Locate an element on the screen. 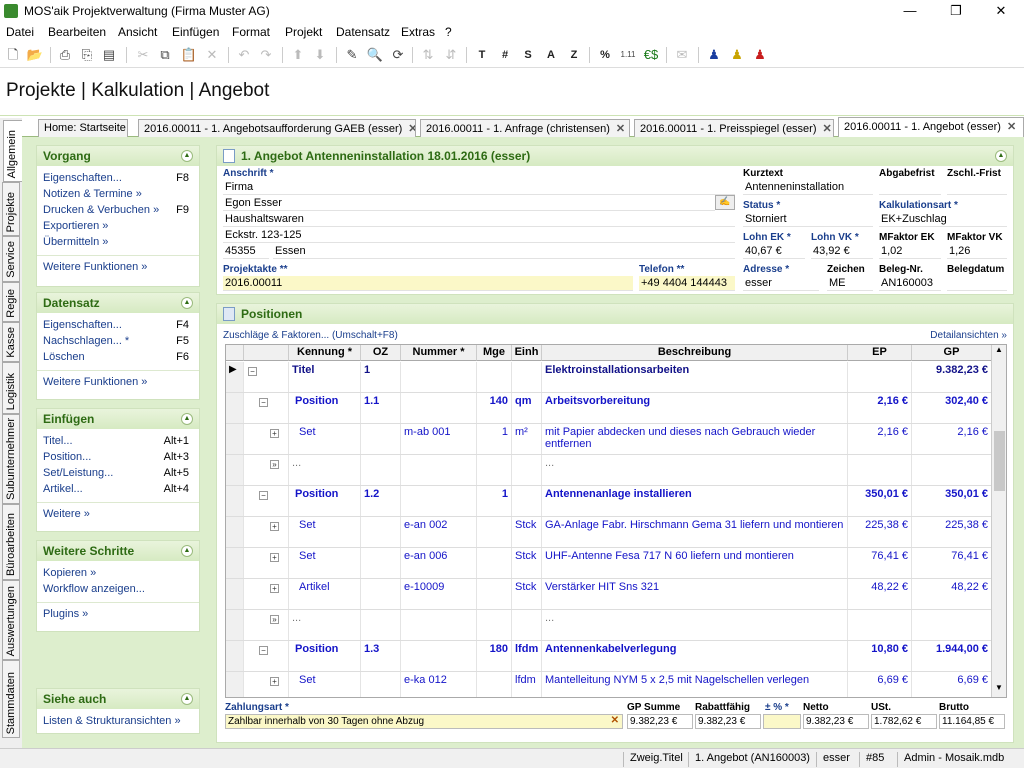 This screenshot has width=1024, height=768. percent-field is located at coordinates (782, 721).